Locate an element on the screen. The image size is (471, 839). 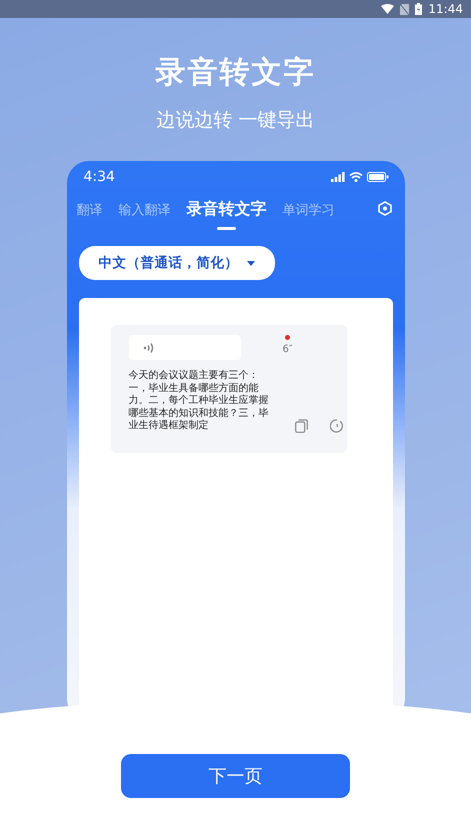
tab: 单词学习 is located at coordinates (308, 210).